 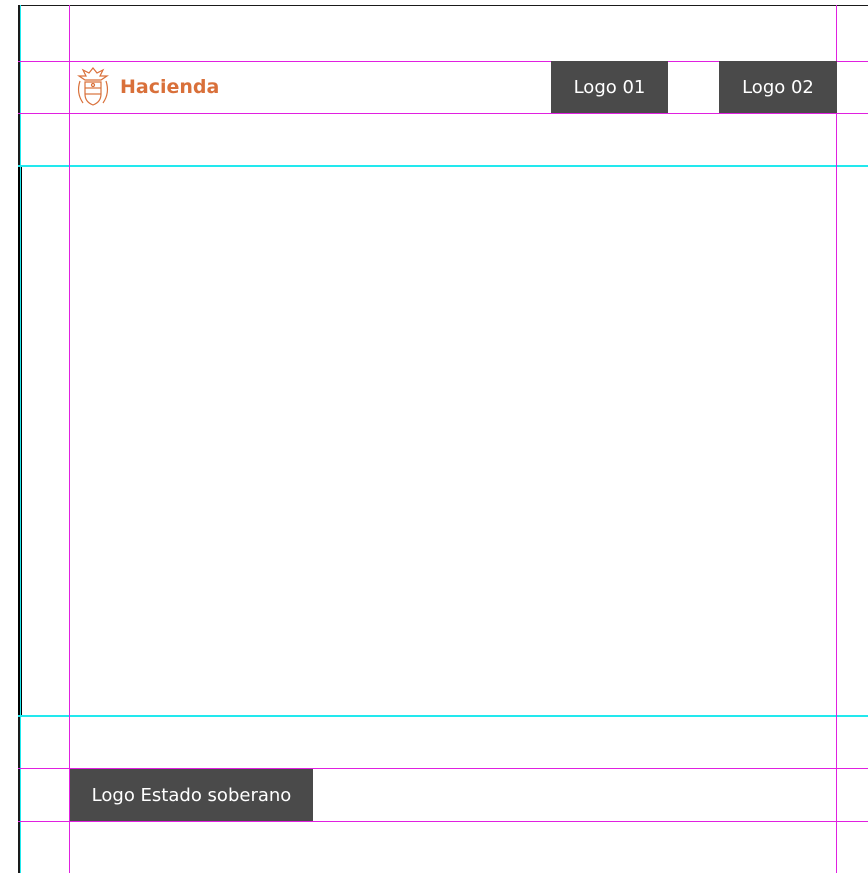 What do you see at coordinates (443, 166) in the screenshot?
I see `margin-guide-top` at bounding box center [443, 166].